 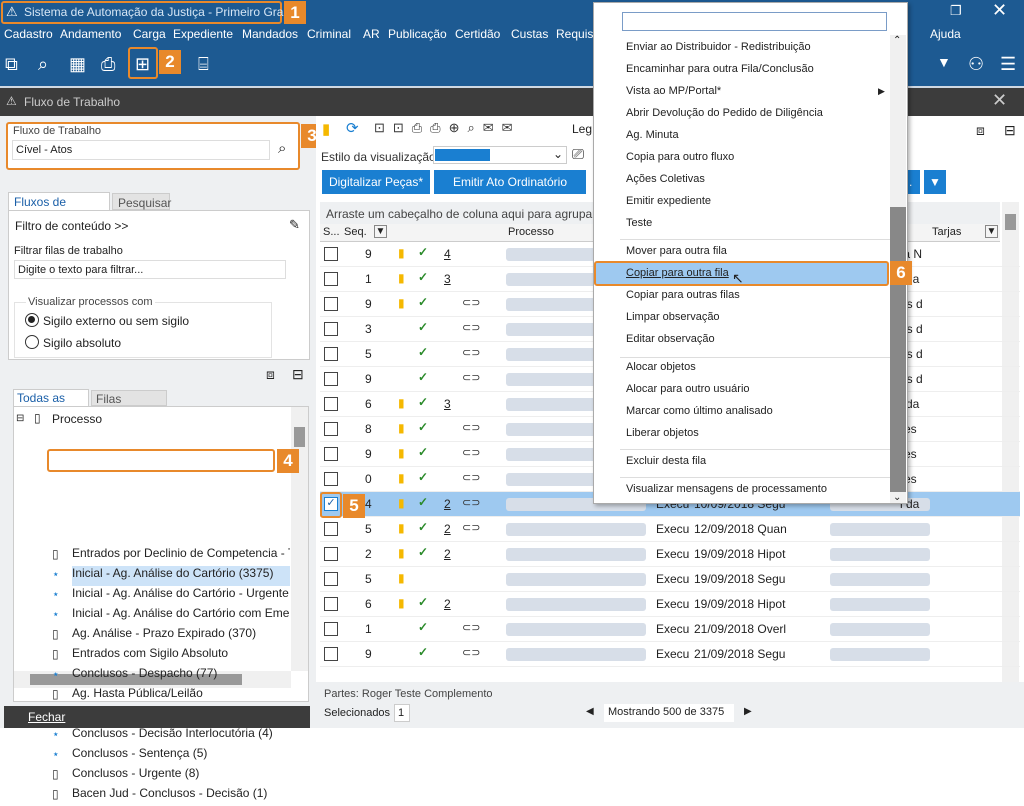 What do you see at coordinates (181, 756) in the screenshot?
I see `tree-item: Conclusos - Sentença (5)` at bounding box center [181, 756].